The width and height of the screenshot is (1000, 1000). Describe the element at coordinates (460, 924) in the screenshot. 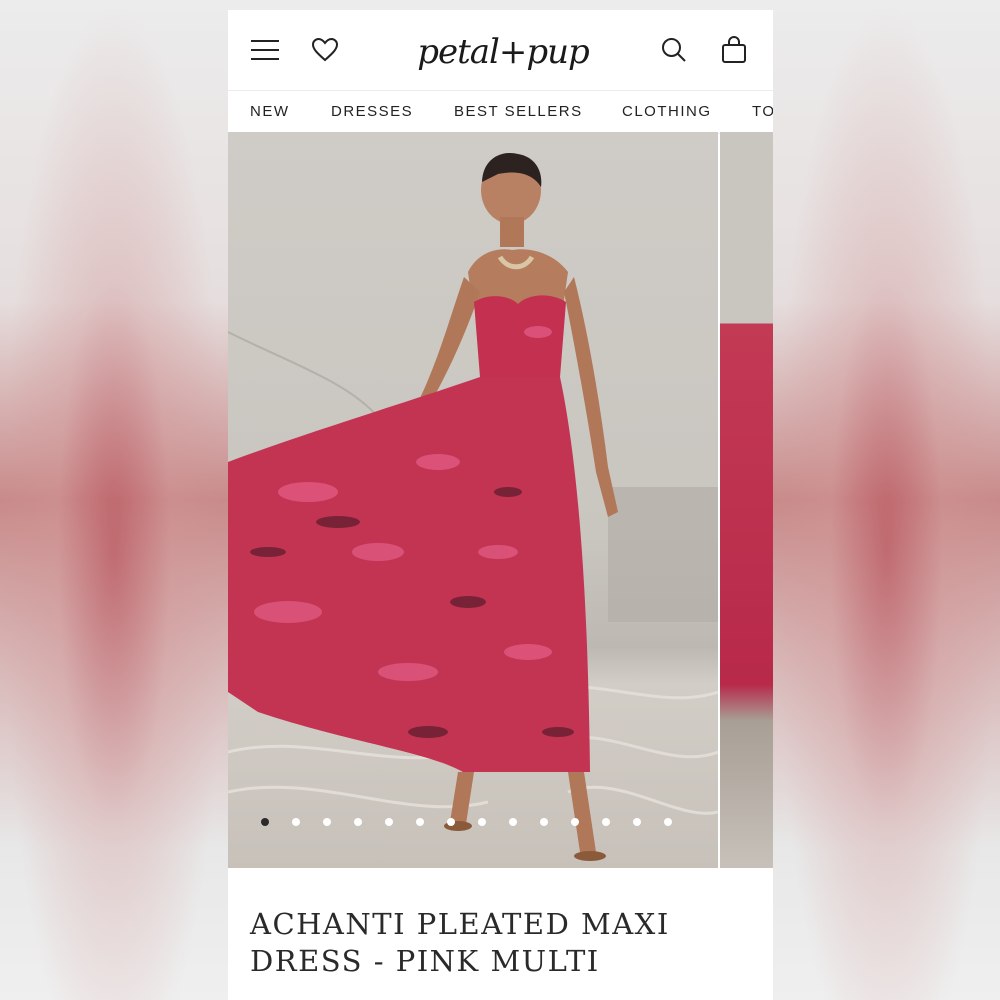

I see `product-title-line-1: ACHANTI PLEATED MAXI` at that location.